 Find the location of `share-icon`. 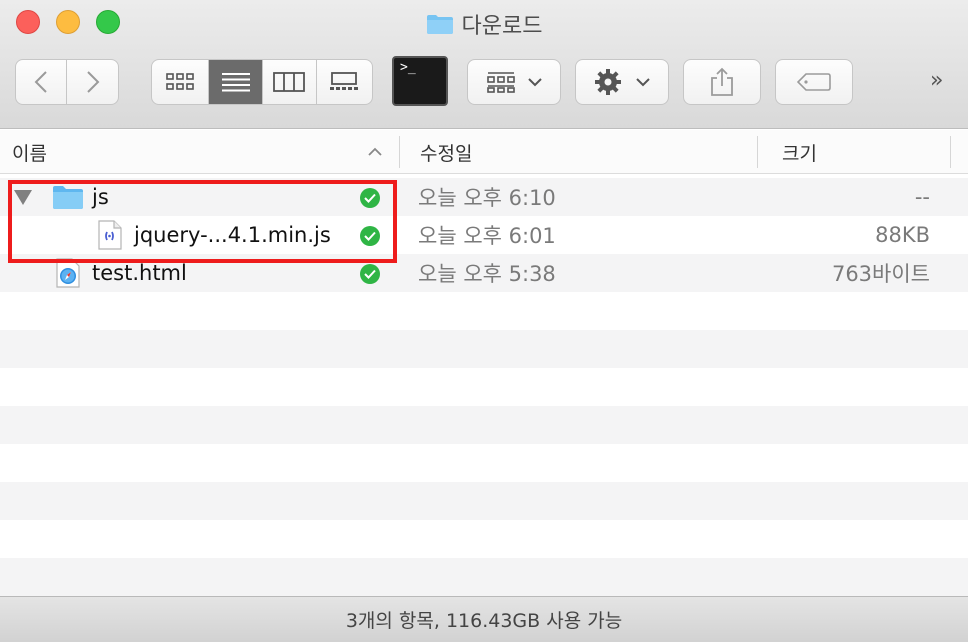

share-icon is located at coordinates (722, 81).